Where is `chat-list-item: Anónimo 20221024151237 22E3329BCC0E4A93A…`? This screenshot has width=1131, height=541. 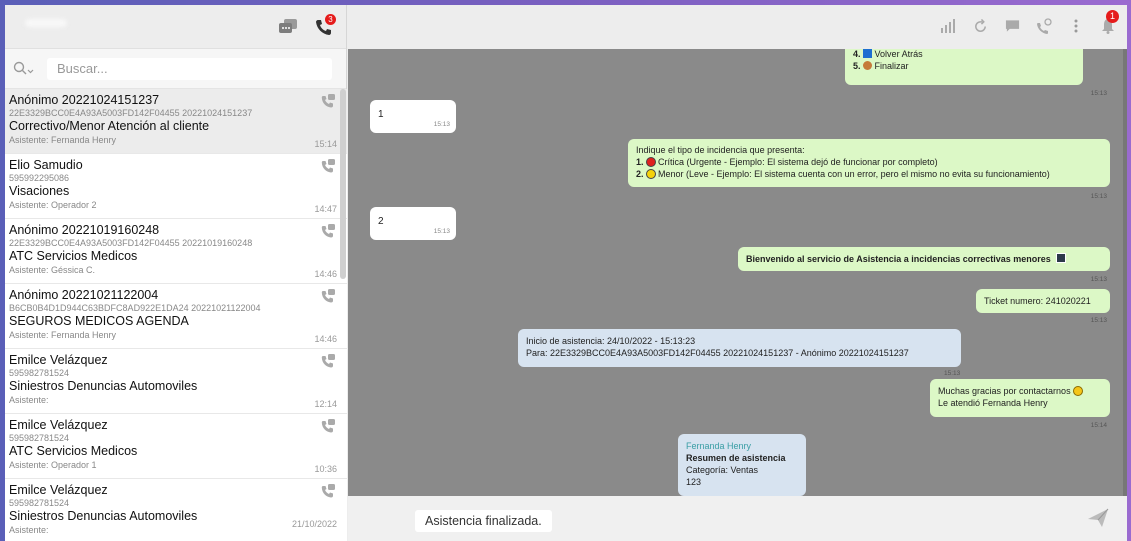
chat-list-item: Anónimo 20221024151237 22E3329BCC0E4A93A… is located at coordinates (176, 121).